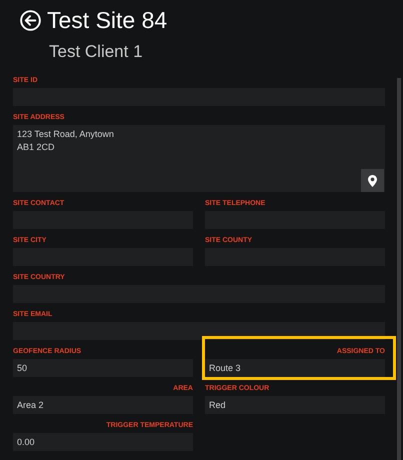 The image size is (403, 460). Describe the element at coordinates (96, 52) in the screenshot. I see `page-subtitle: Test Client 1` at that location.